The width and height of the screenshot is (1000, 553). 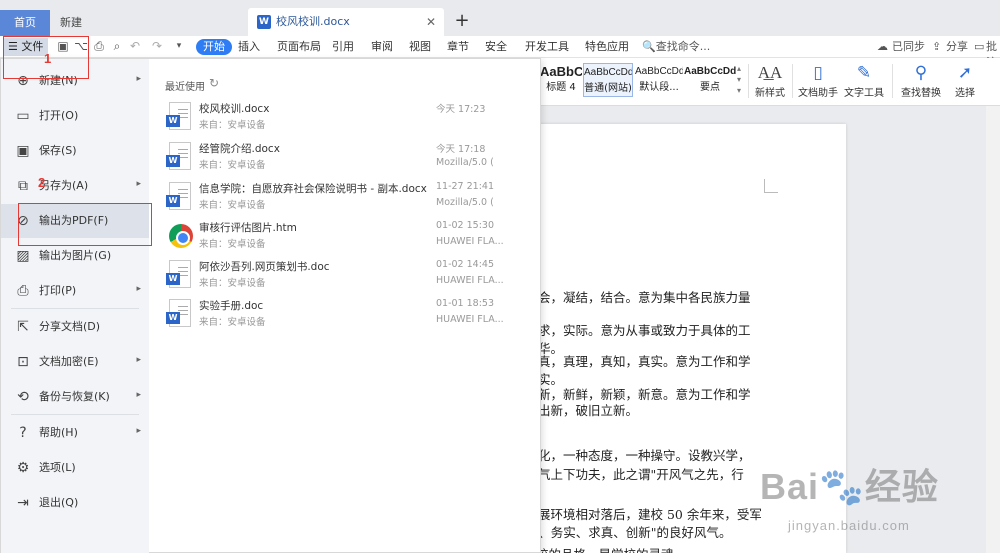 What do you see at coordinates (23, 503) in the screenshot?
I see `exit-icon: ⇥` at bounding box center [23, 503].